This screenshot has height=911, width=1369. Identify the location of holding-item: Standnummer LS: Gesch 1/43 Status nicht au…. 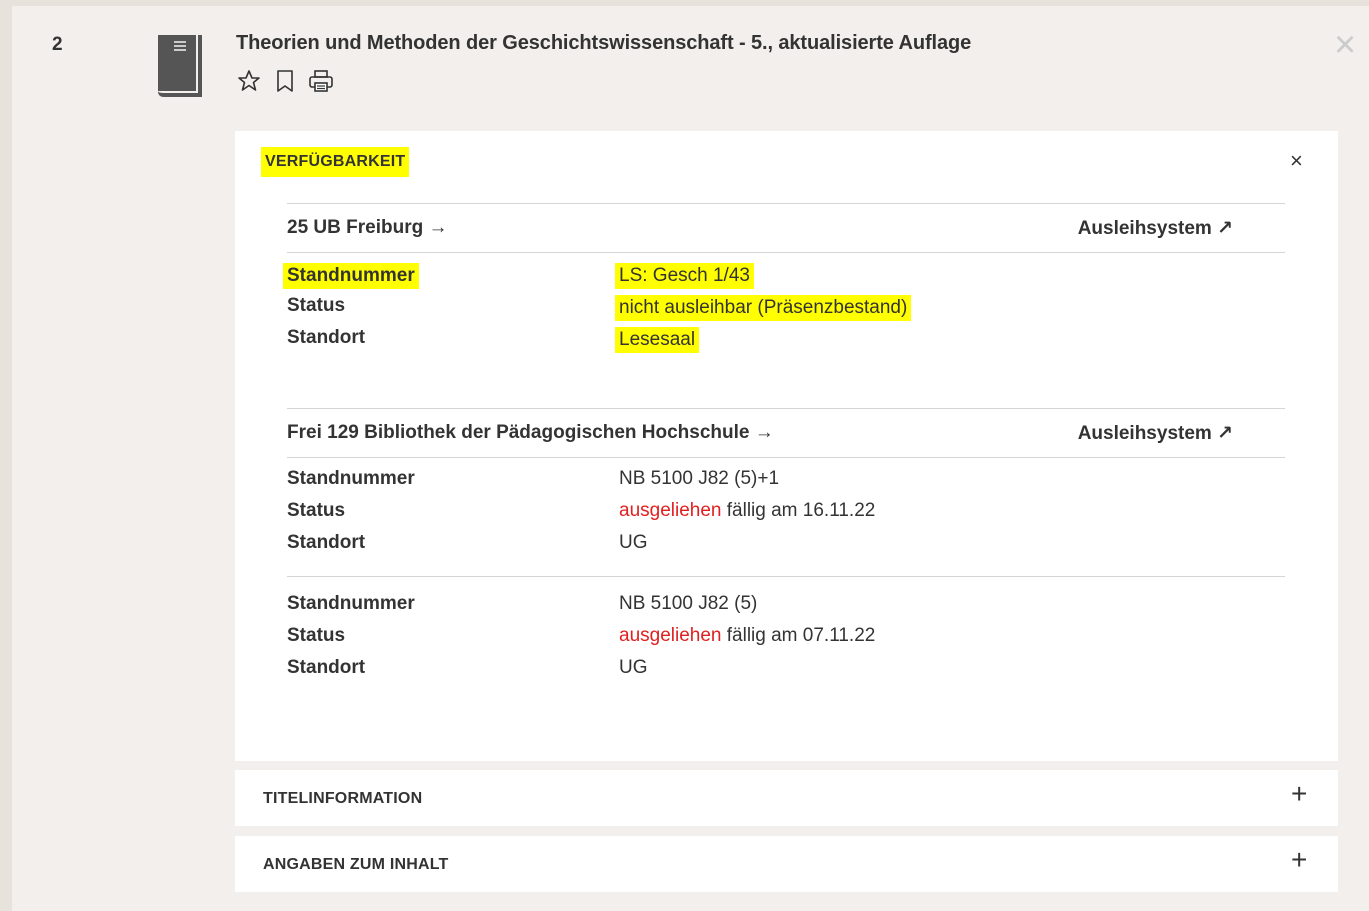
(784, 307).